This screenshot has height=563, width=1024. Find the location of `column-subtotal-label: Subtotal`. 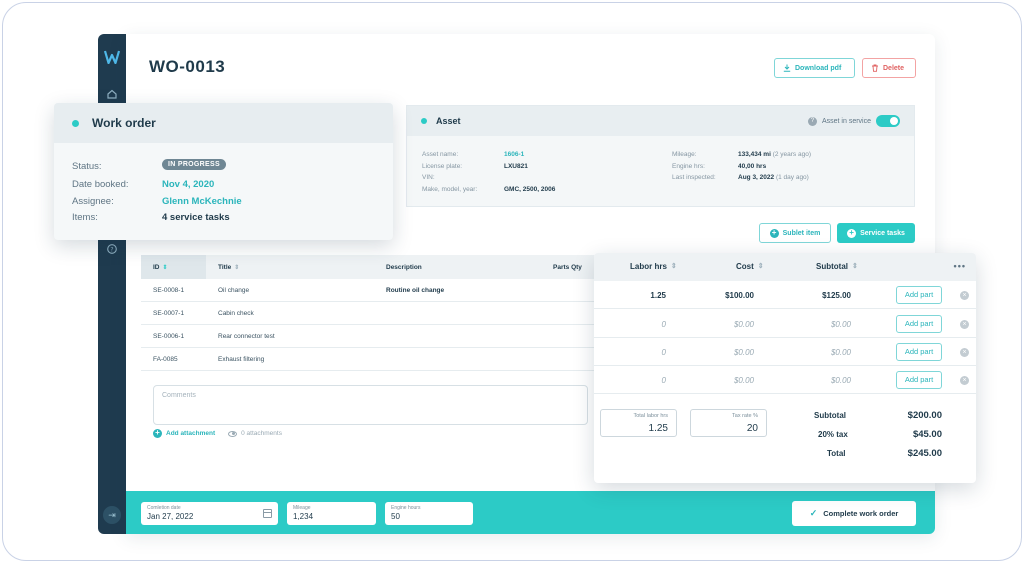

column-subtotal-label: Subtotal is located at coordinates (832, 266).